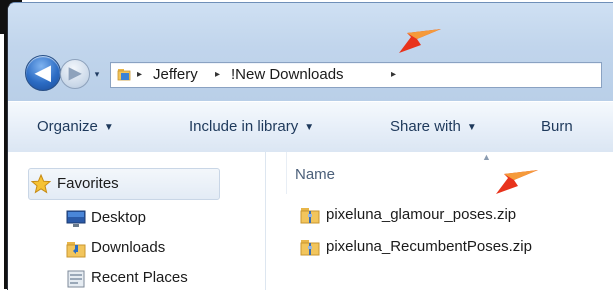 The image size is (613, 290). I want to click on sidebar-item-label: Desktop, so click(119, 217).